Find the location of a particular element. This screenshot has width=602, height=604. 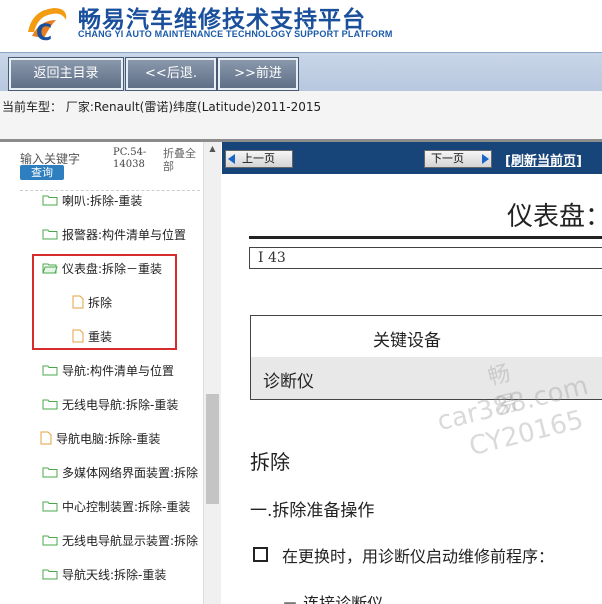

tree-item-label: 多媒体网络界面装置:拆除 is located at coordinates (130, 472).